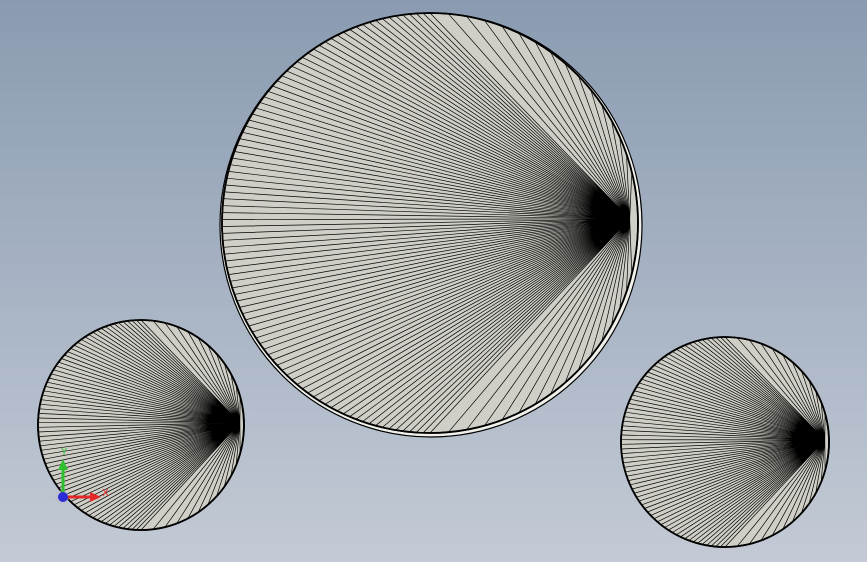 Image resolution: width=867 pixels, height=562 pixels. Describe the element at coordinates (725, 442) in the screenshot. I see `right-disc` at that location.